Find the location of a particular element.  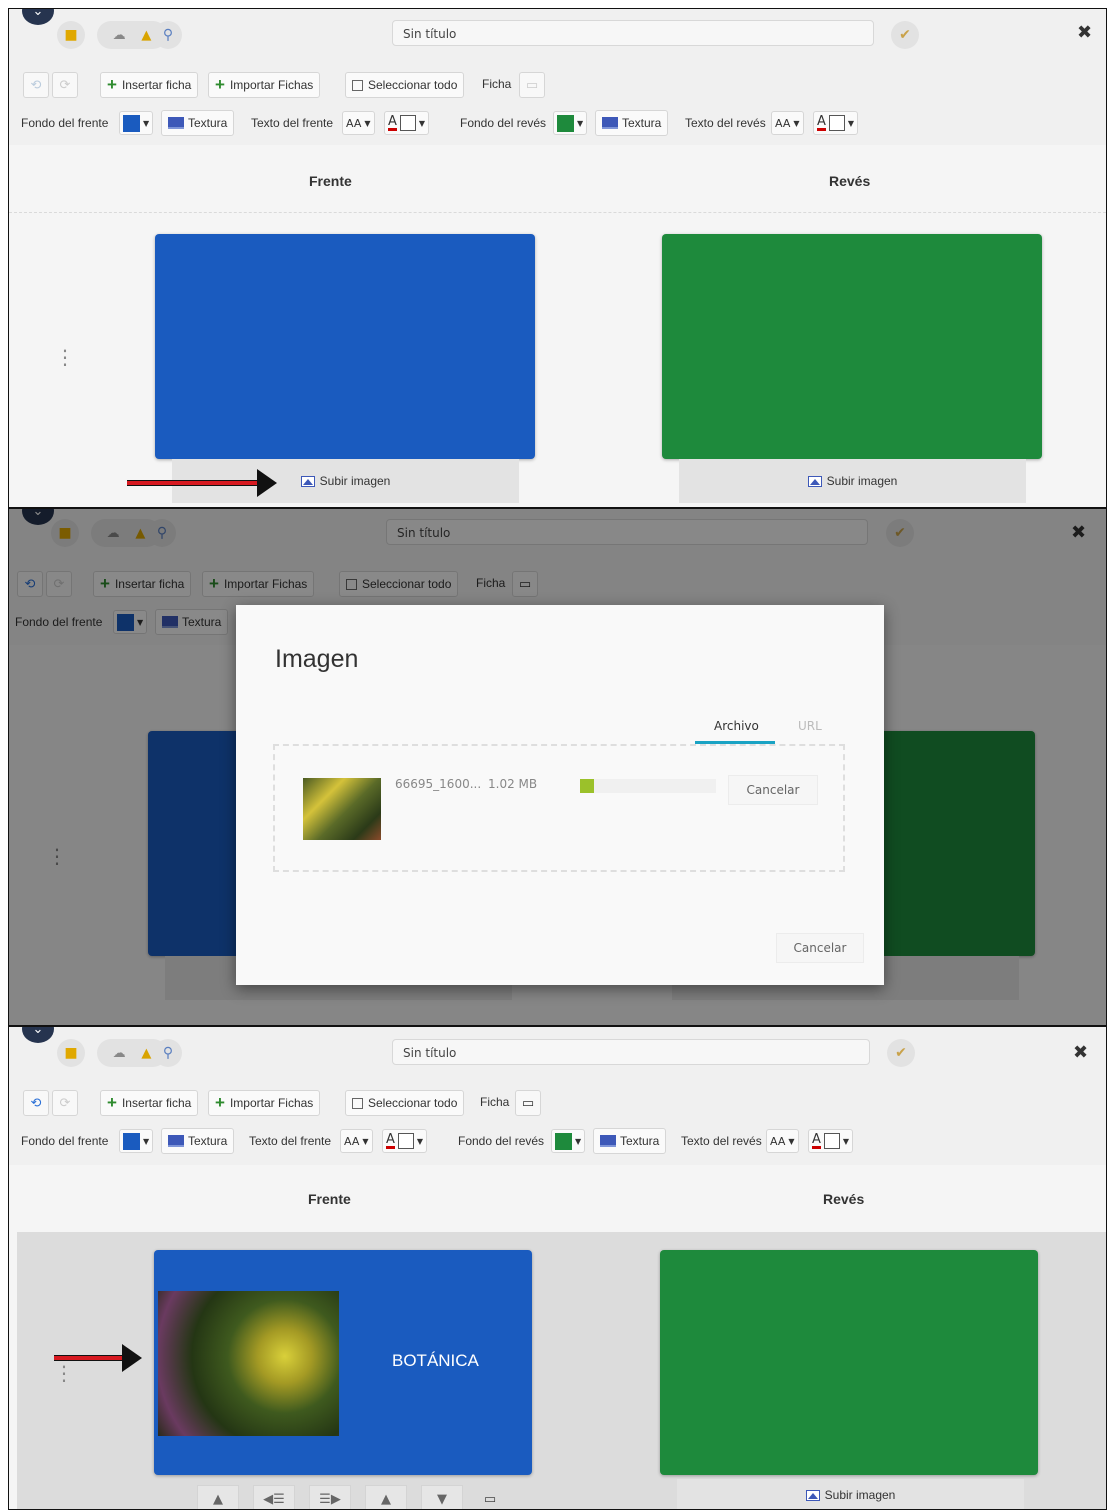

tab-url: URL is located at coordinates (810, 726).